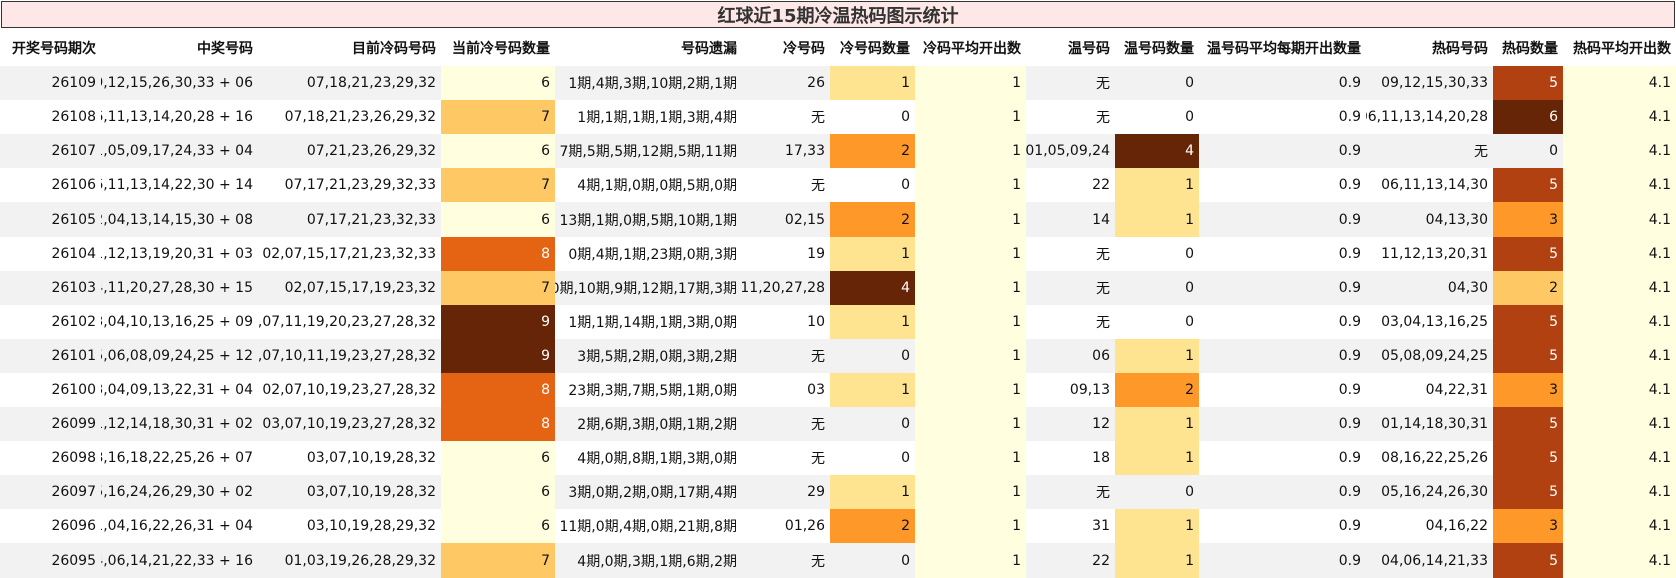  Describe the element at coordinates (1528, 219) in the screenshot. I see `cell-hot-count: 3` at that location.